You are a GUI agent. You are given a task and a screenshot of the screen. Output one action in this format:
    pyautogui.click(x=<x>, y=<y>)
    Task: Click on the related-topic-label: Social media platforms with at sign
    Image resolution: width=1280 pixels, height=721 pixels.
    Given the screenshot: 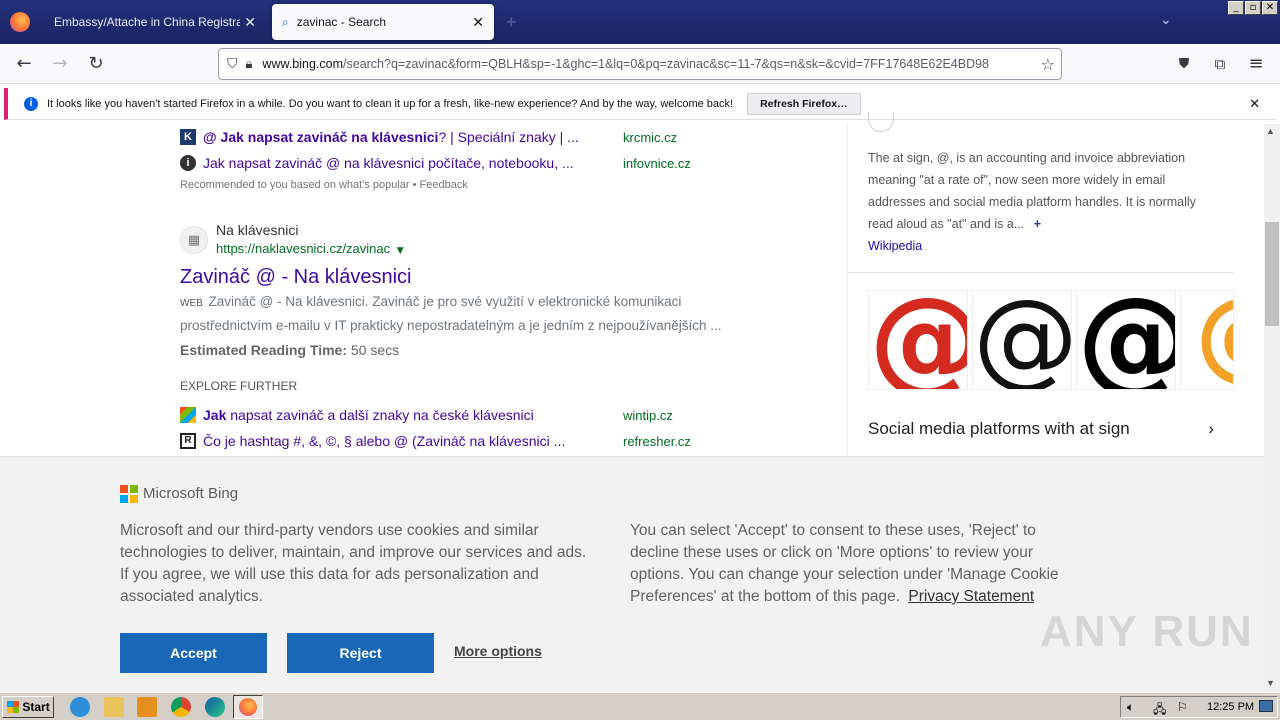 What is the action you would take?
    pyautogui.click(x=999, y=428)
    